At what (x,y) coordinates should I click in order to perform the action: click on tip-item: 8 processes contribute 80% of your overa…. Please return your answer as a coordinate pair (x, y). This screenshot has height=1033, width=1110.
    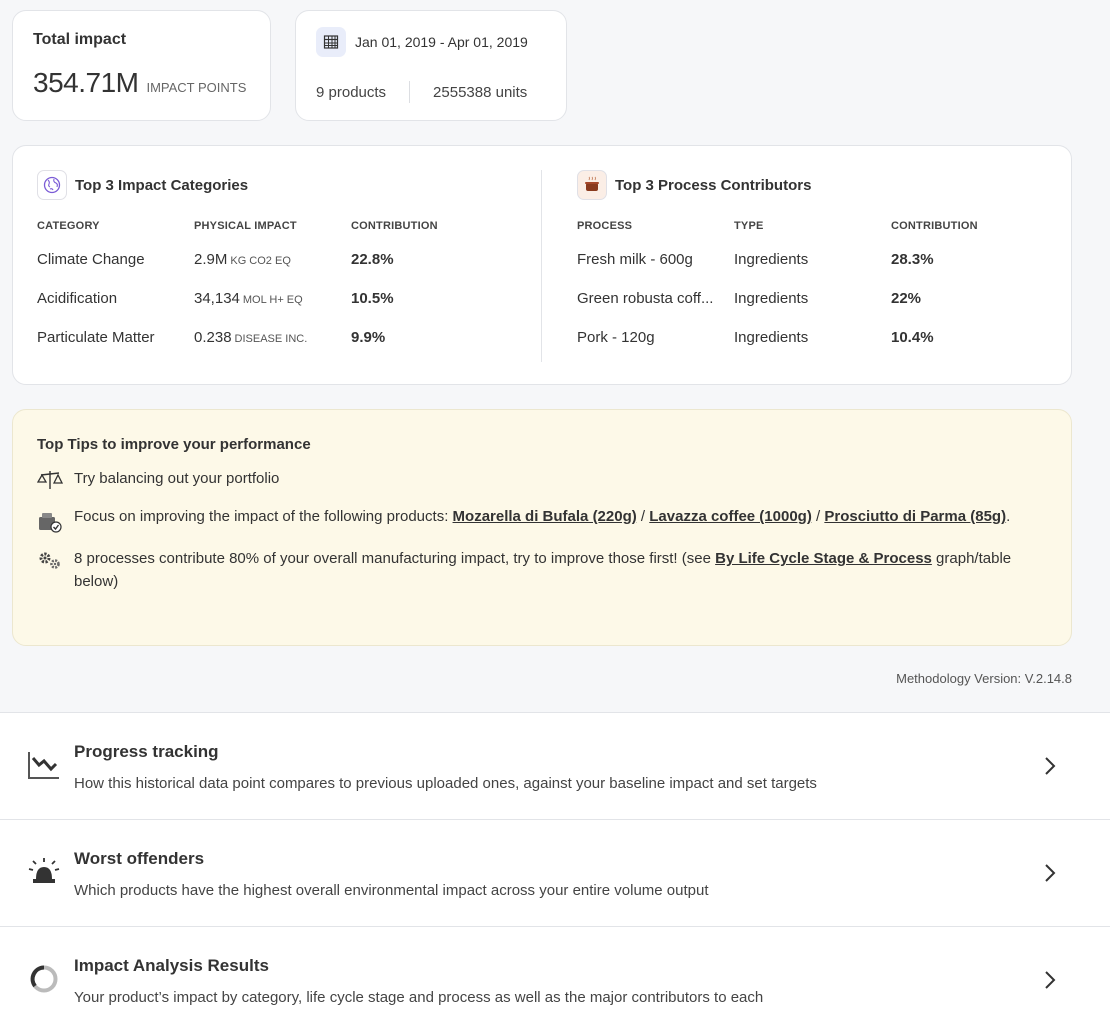
    Looking at the image, I should click on (542, 570).